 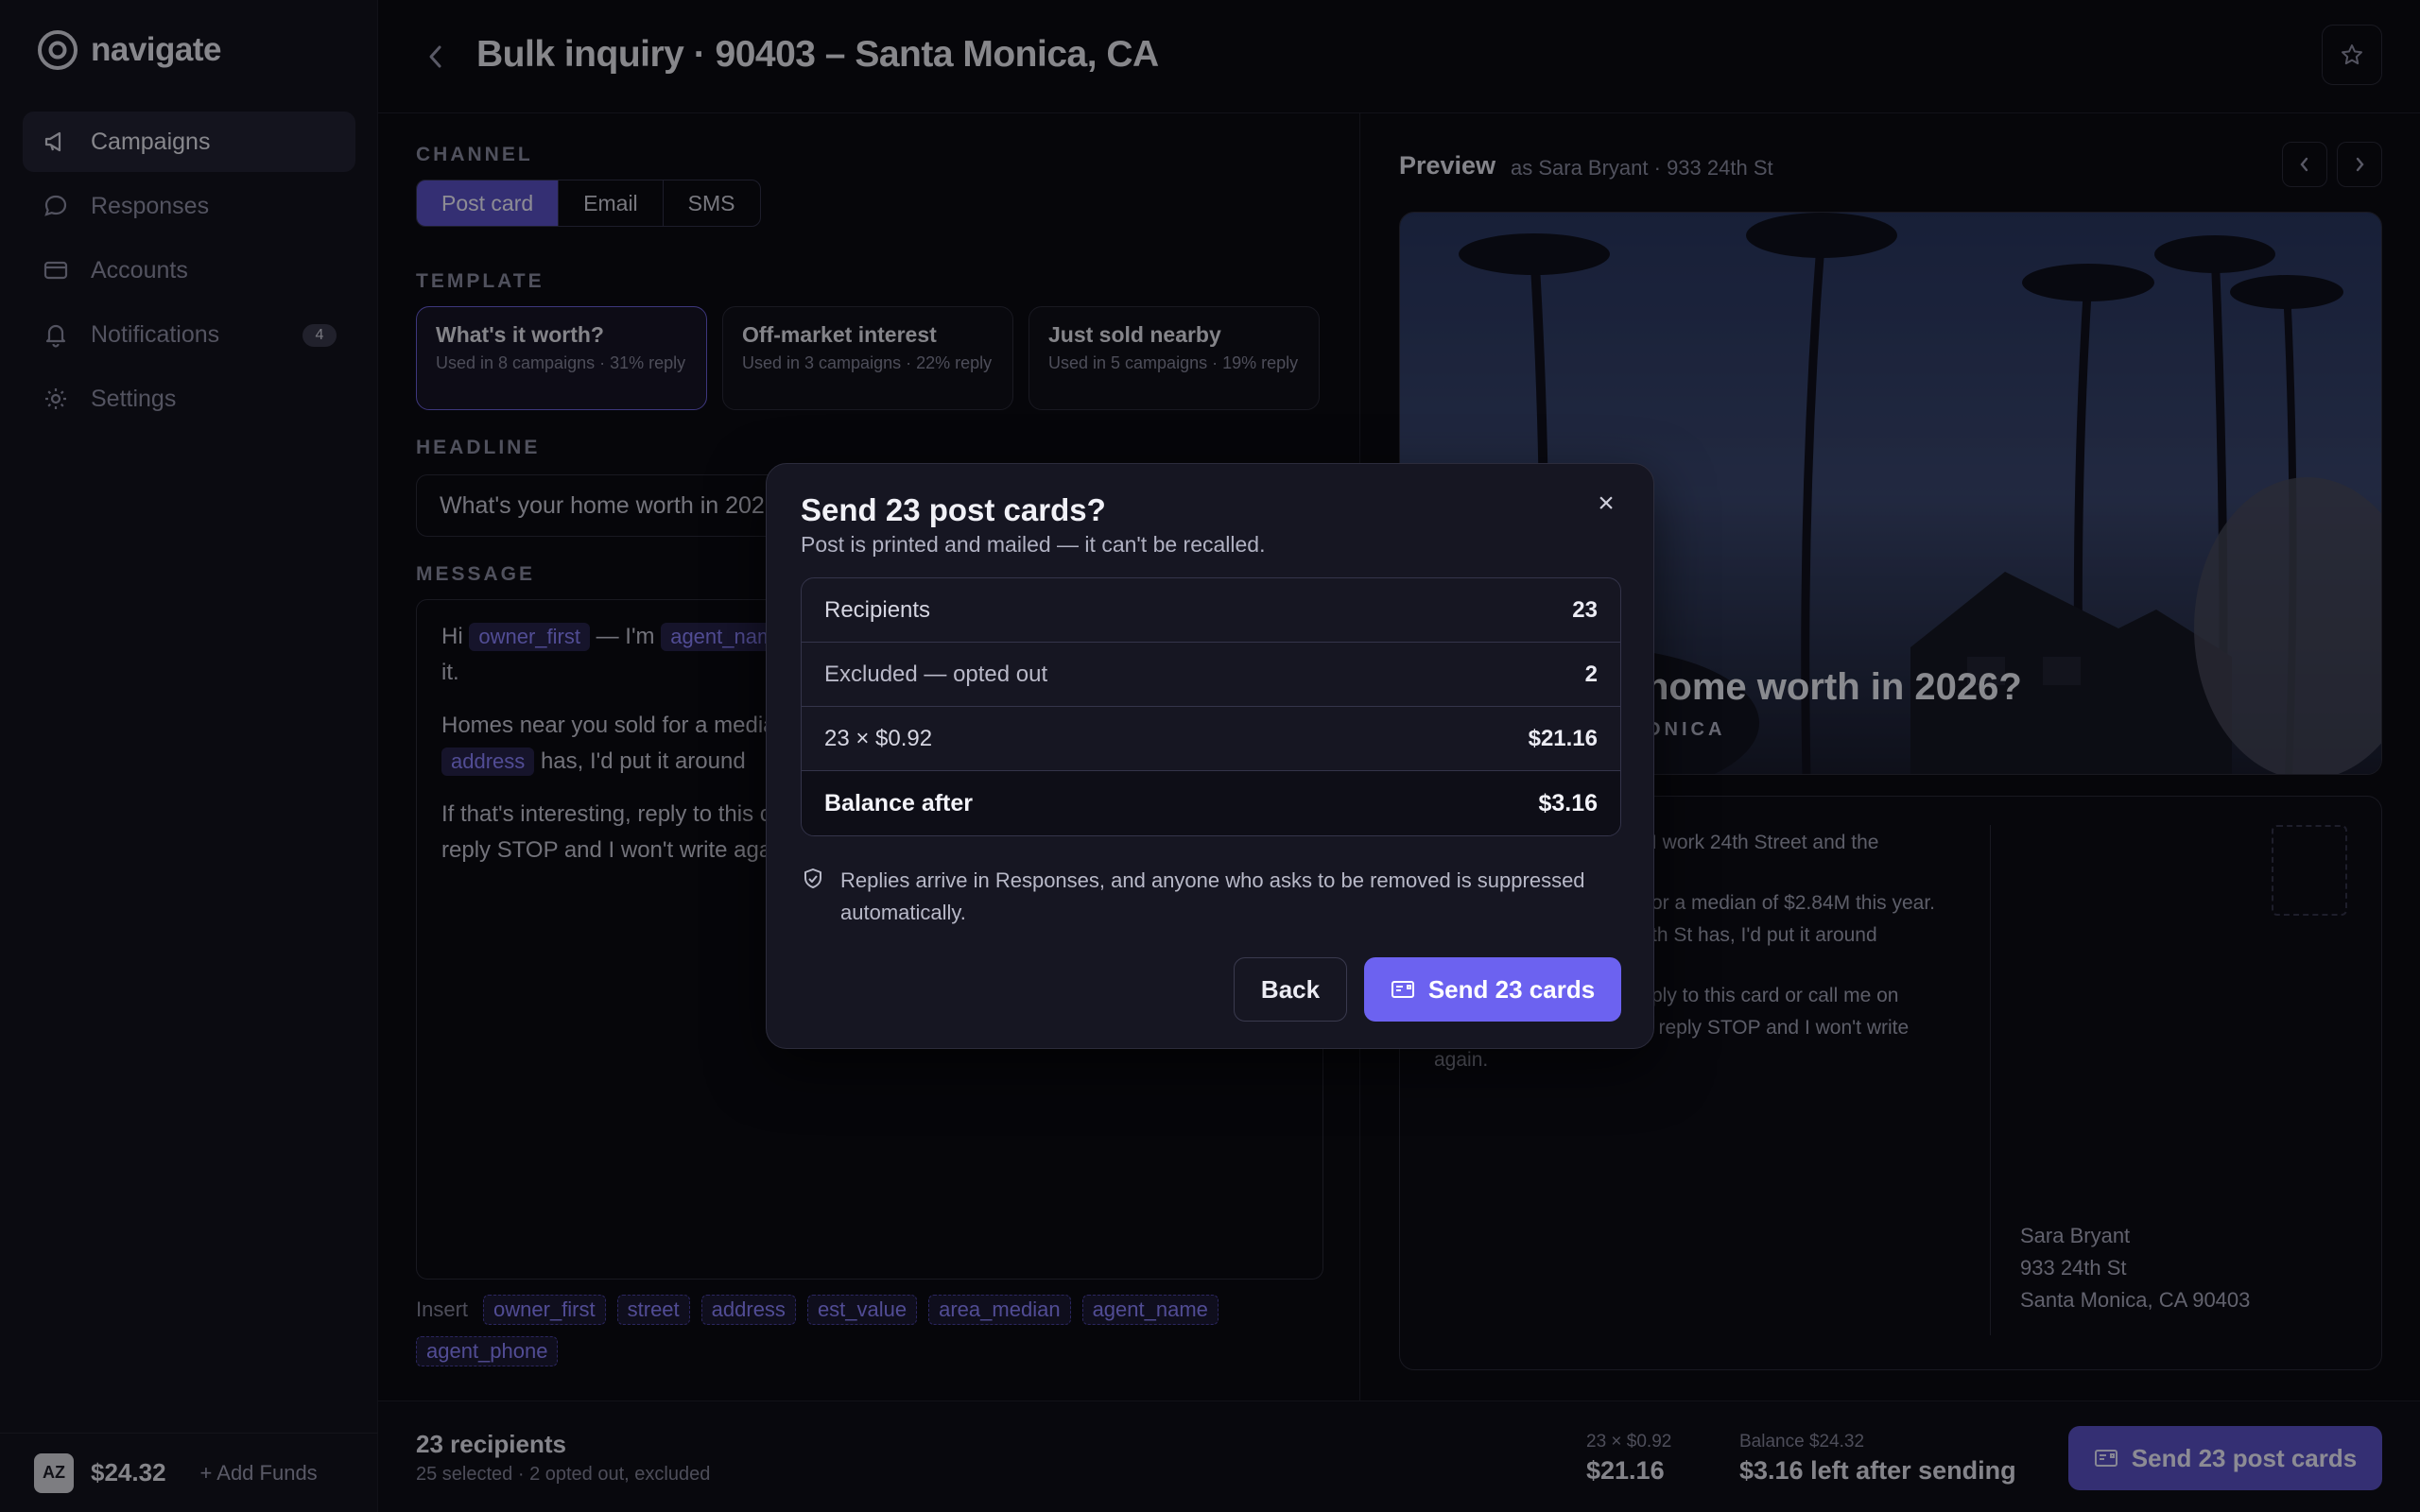 I want to click on table-row: 23 × $0.92 $21.16, so click(x=1211, y=739).